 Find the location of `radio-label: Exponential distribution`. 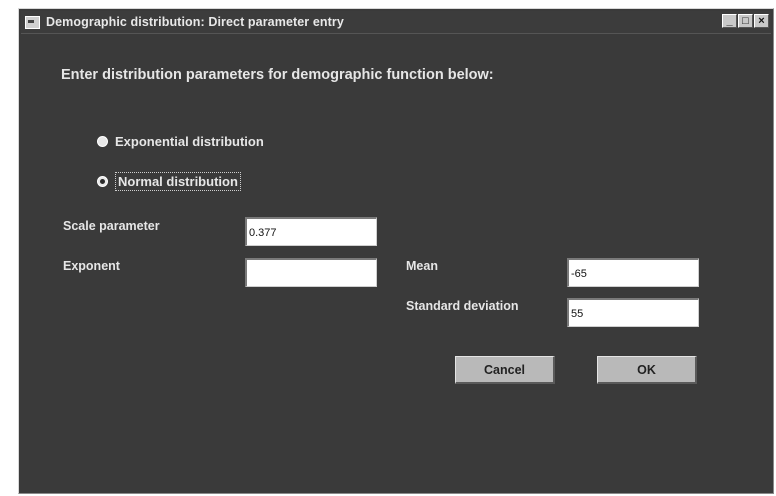

radio-label: Exponential distribution is located at coordinates (189, 141).